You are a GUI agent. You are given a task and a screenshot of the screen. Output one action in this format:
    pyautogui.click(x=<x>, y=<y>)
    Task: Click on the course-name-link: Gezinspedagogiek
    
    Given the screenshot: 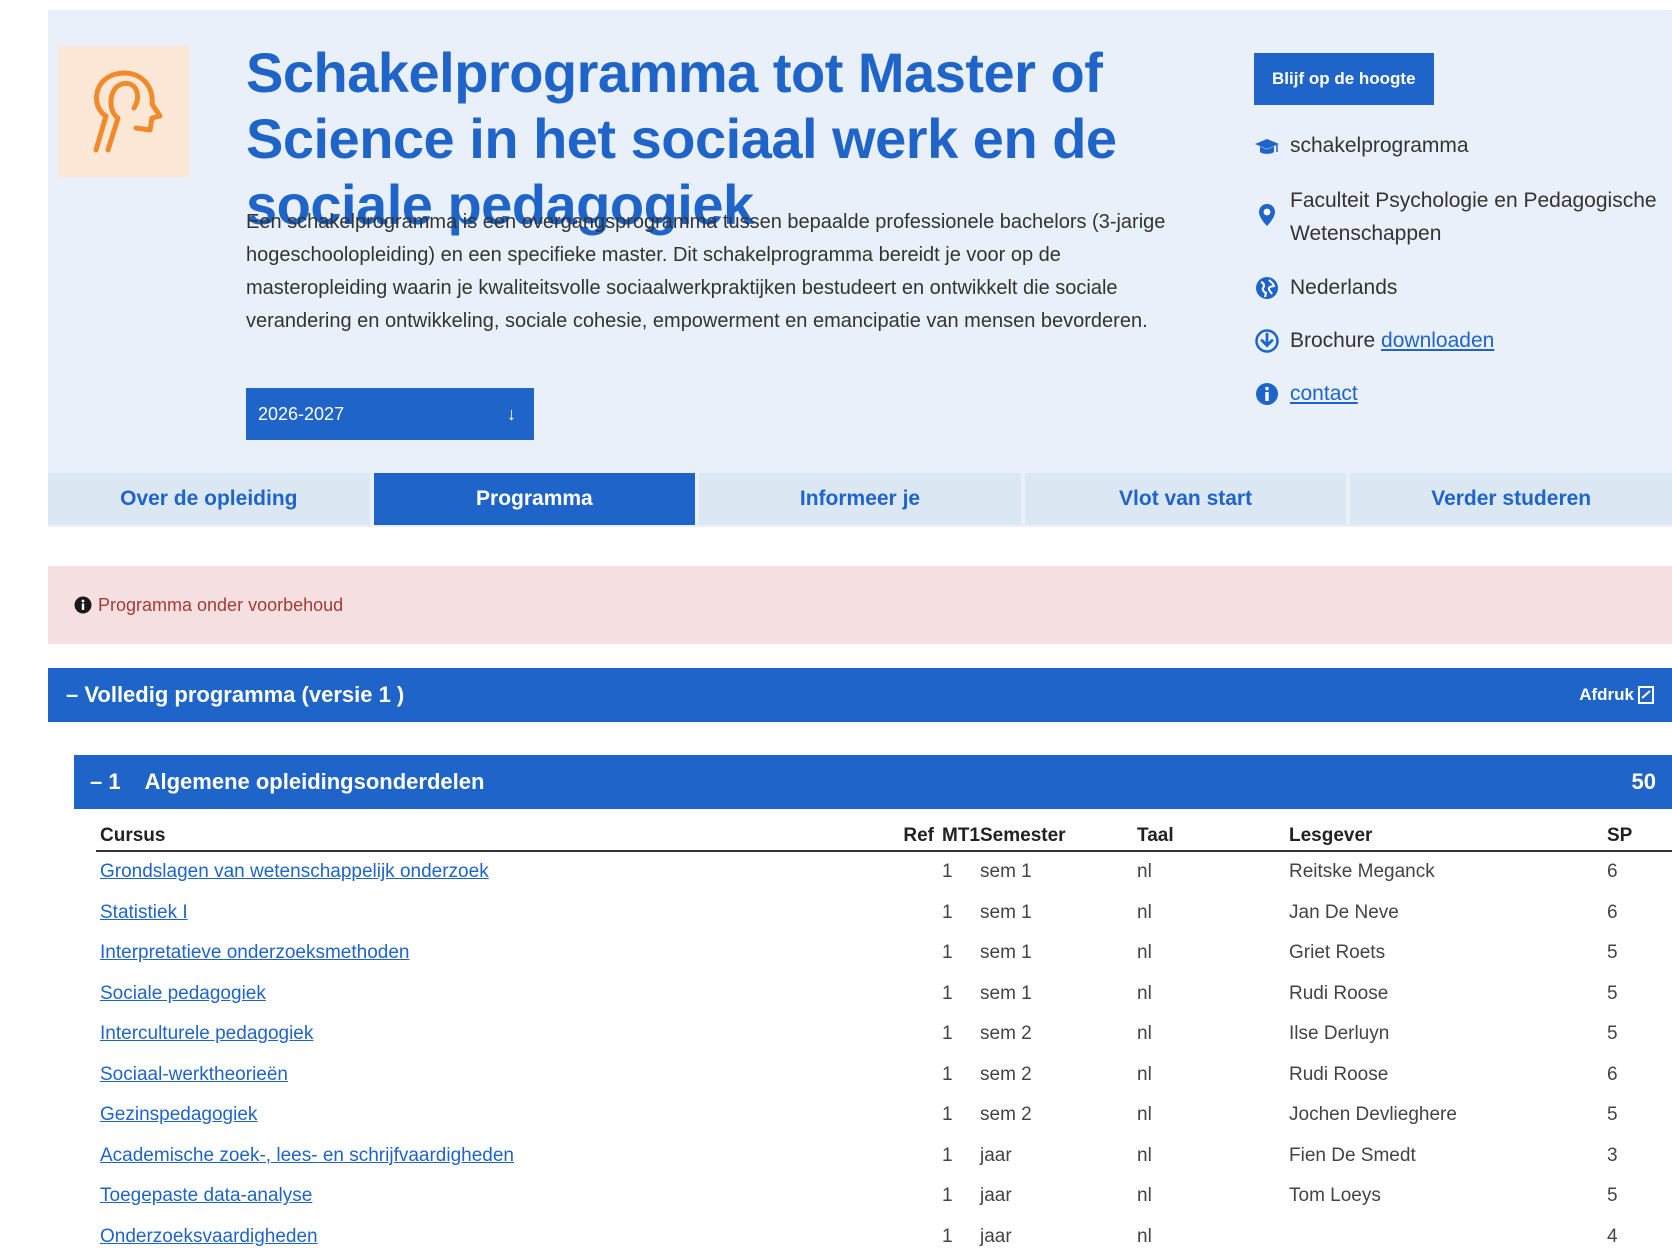 What is the action you would take?
    pyautogui.click(x=178, y=1114)
    